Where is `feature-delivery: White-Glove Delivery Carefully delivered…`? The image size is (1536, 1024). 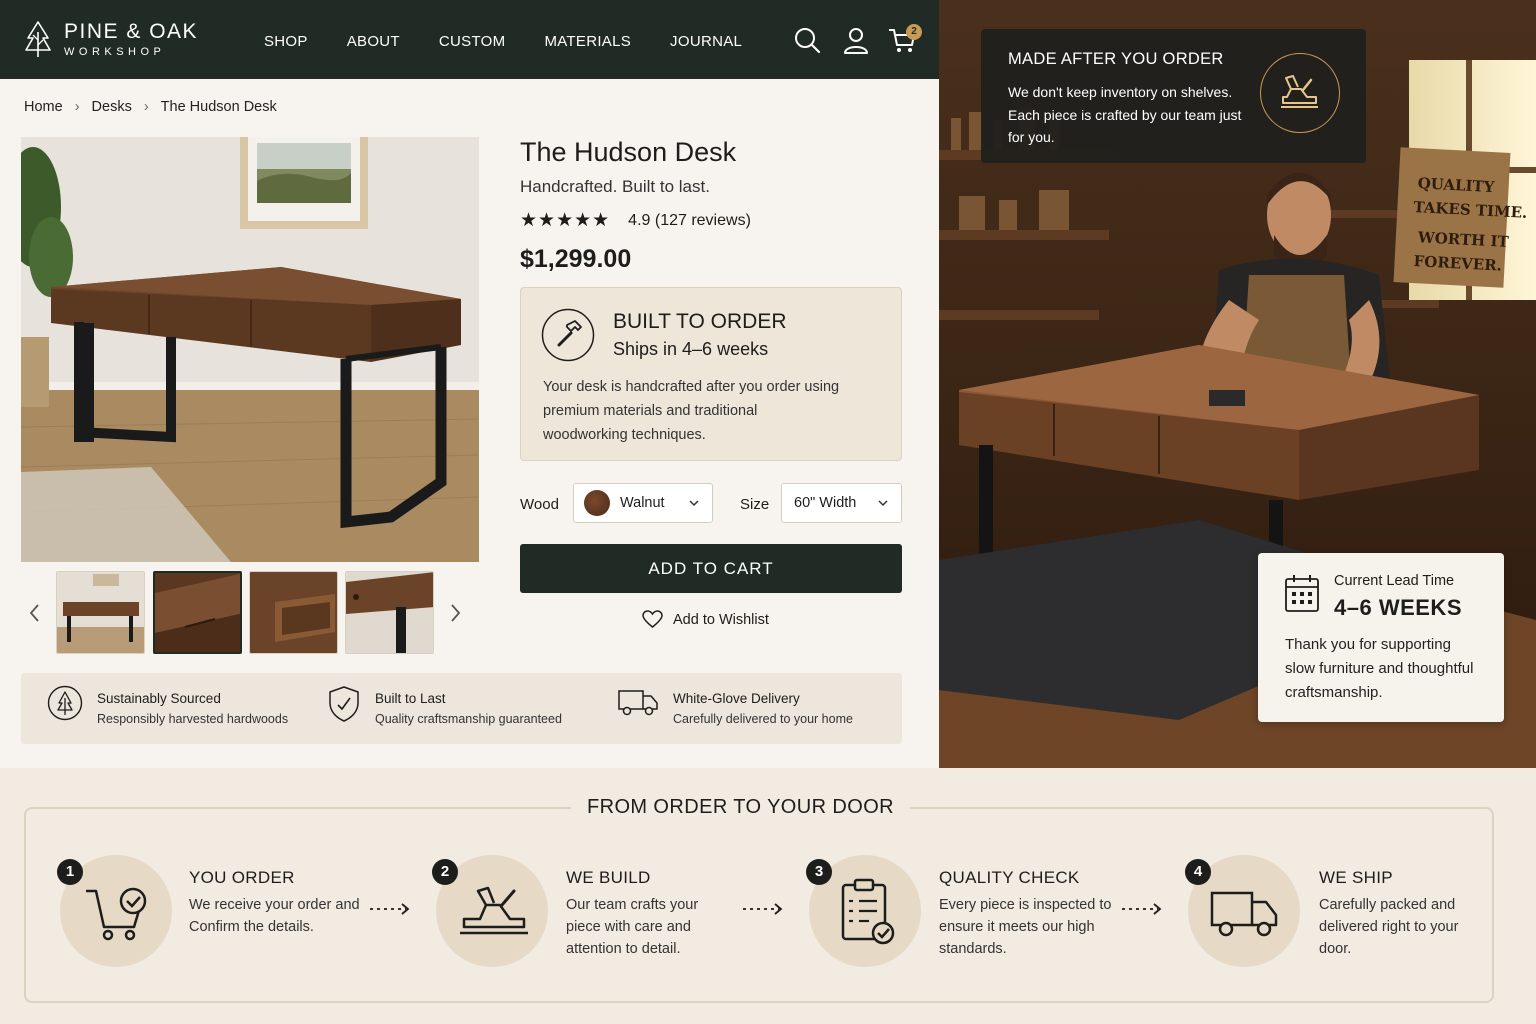
feature-delivery: White-Glove Delivery Carefully delivered… is located at coordinates (735, 705).